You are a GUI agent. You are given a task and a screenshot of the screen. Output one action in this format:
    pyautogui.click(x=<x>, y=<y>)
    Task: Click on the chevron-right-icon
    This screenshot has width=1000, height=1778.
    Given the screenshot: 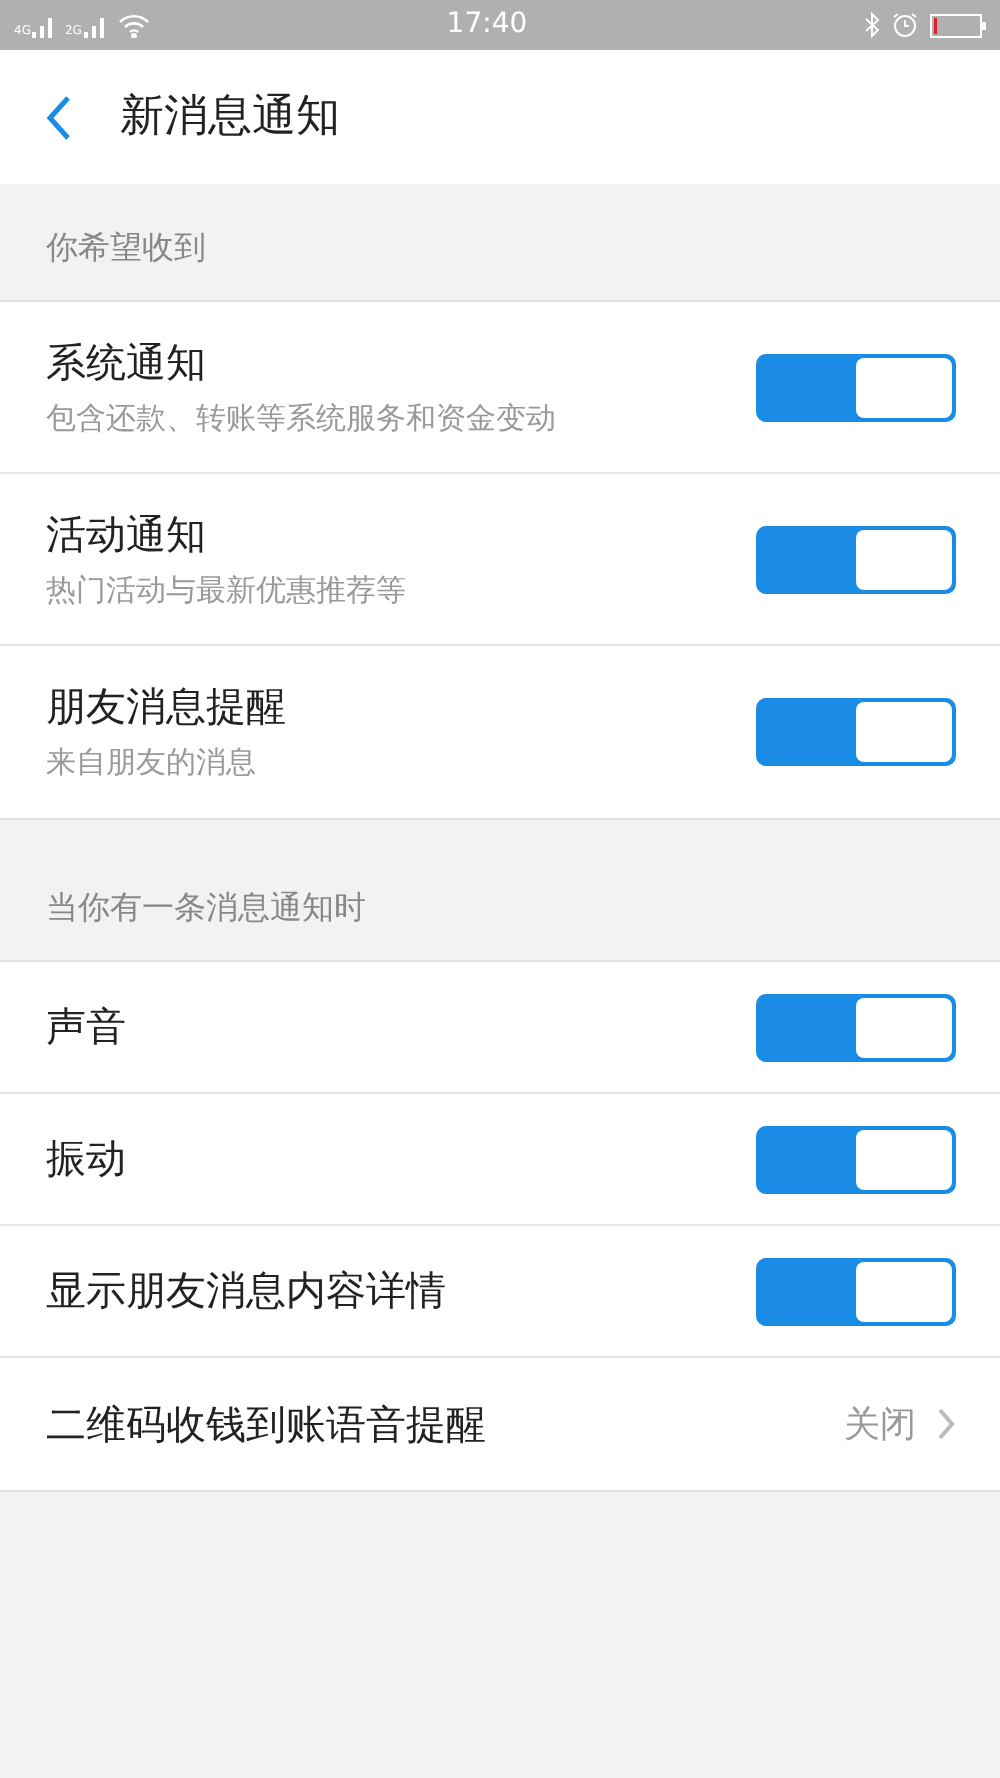 What is the action you would take?
    pyautogui.click(x=946, y=1424)
    